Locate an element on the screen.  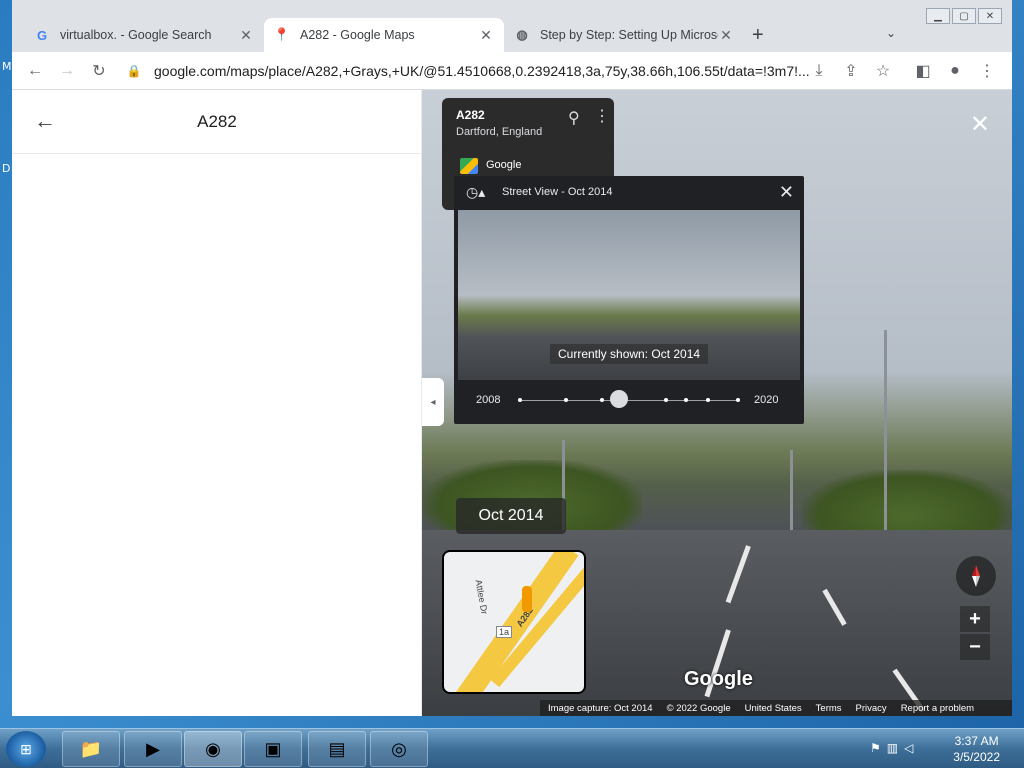
side-panel-header: ← A282 is located at coordinates (217, 122).